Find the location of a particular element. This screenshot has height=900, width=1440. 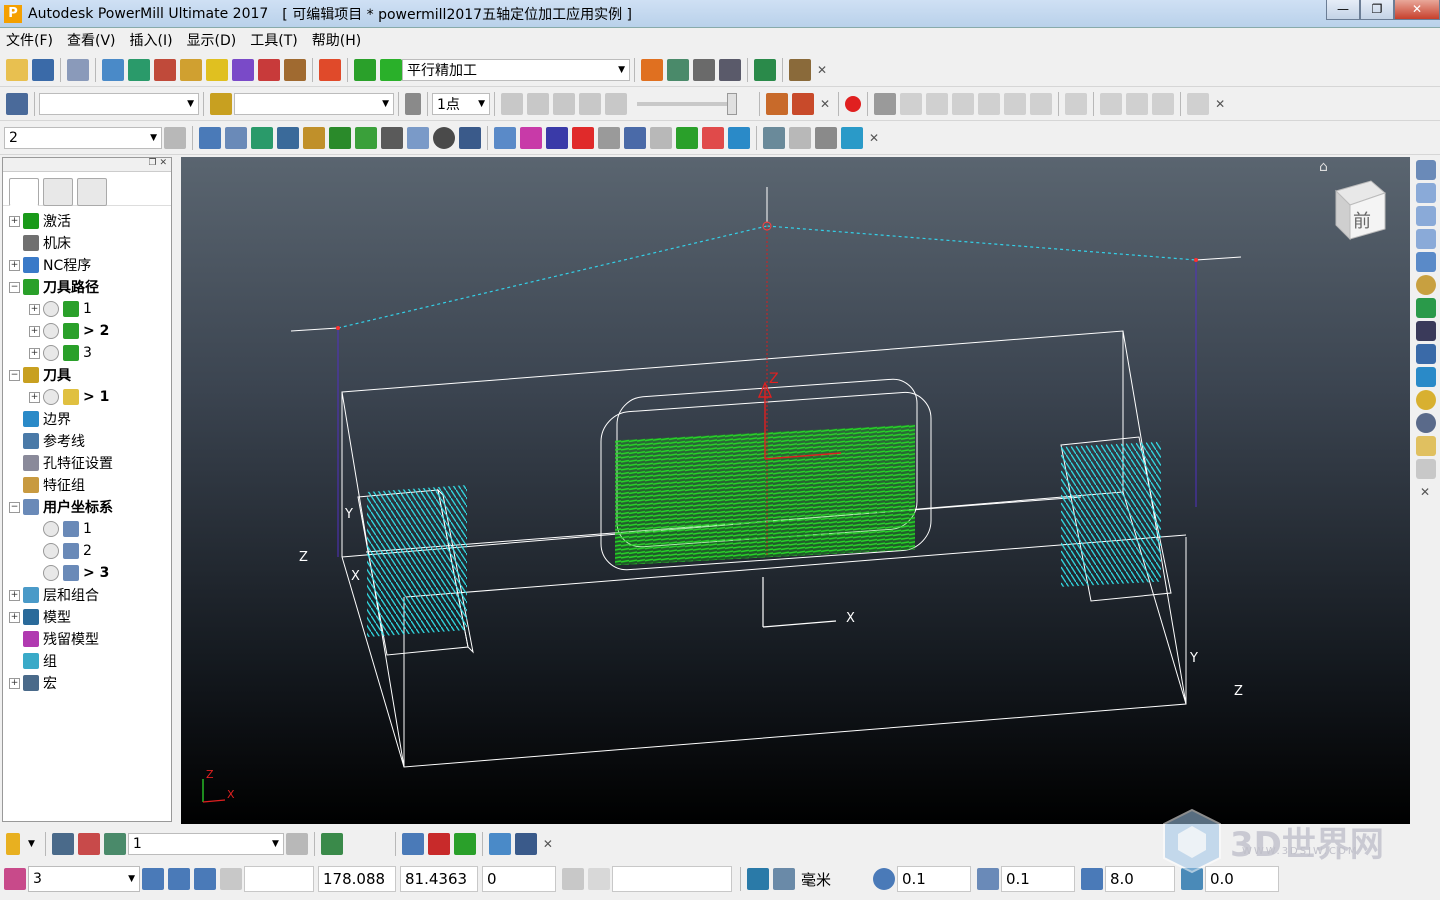

view-top-icon is located at coordinates (1426, 170).